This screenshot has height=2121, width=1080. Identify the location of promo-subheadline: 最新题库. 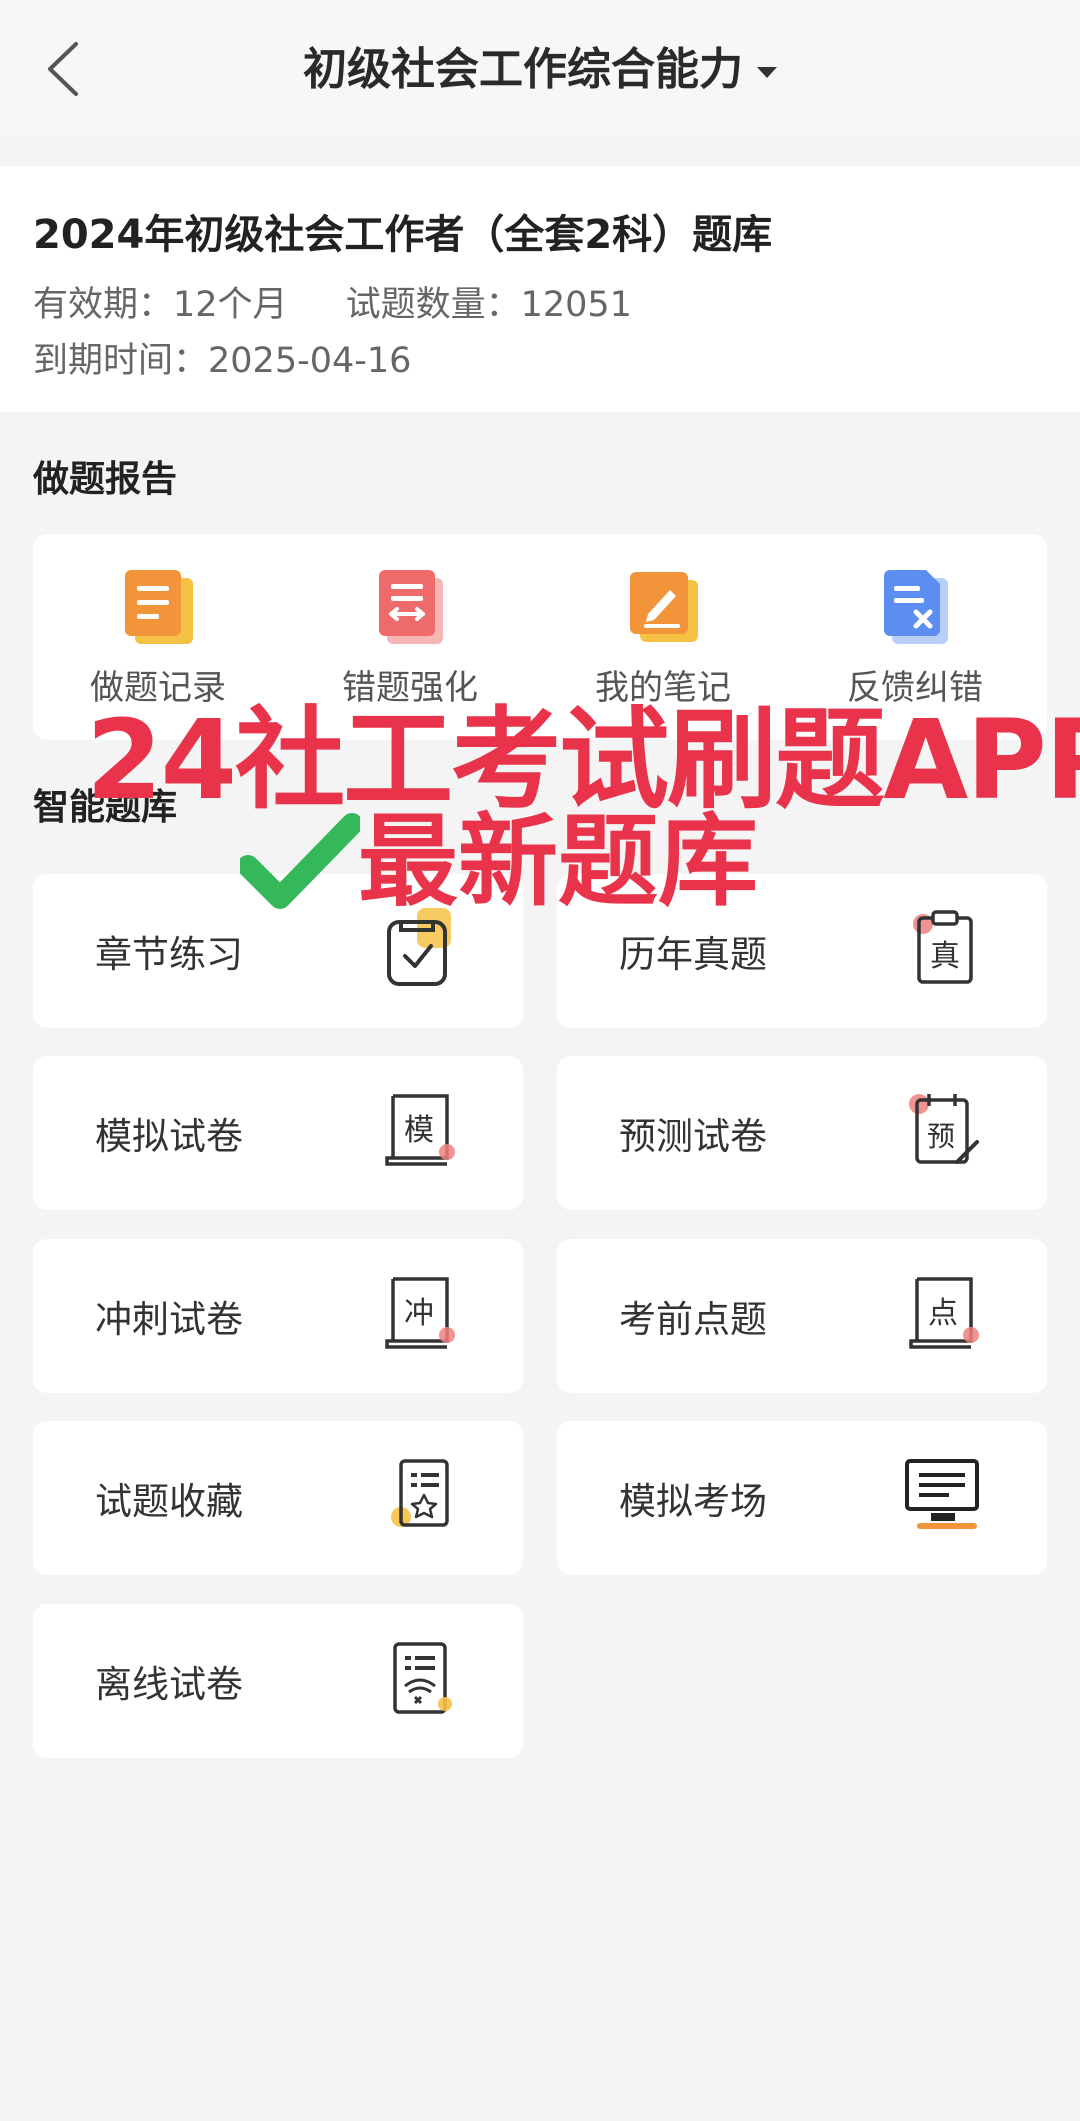
(558, 861).